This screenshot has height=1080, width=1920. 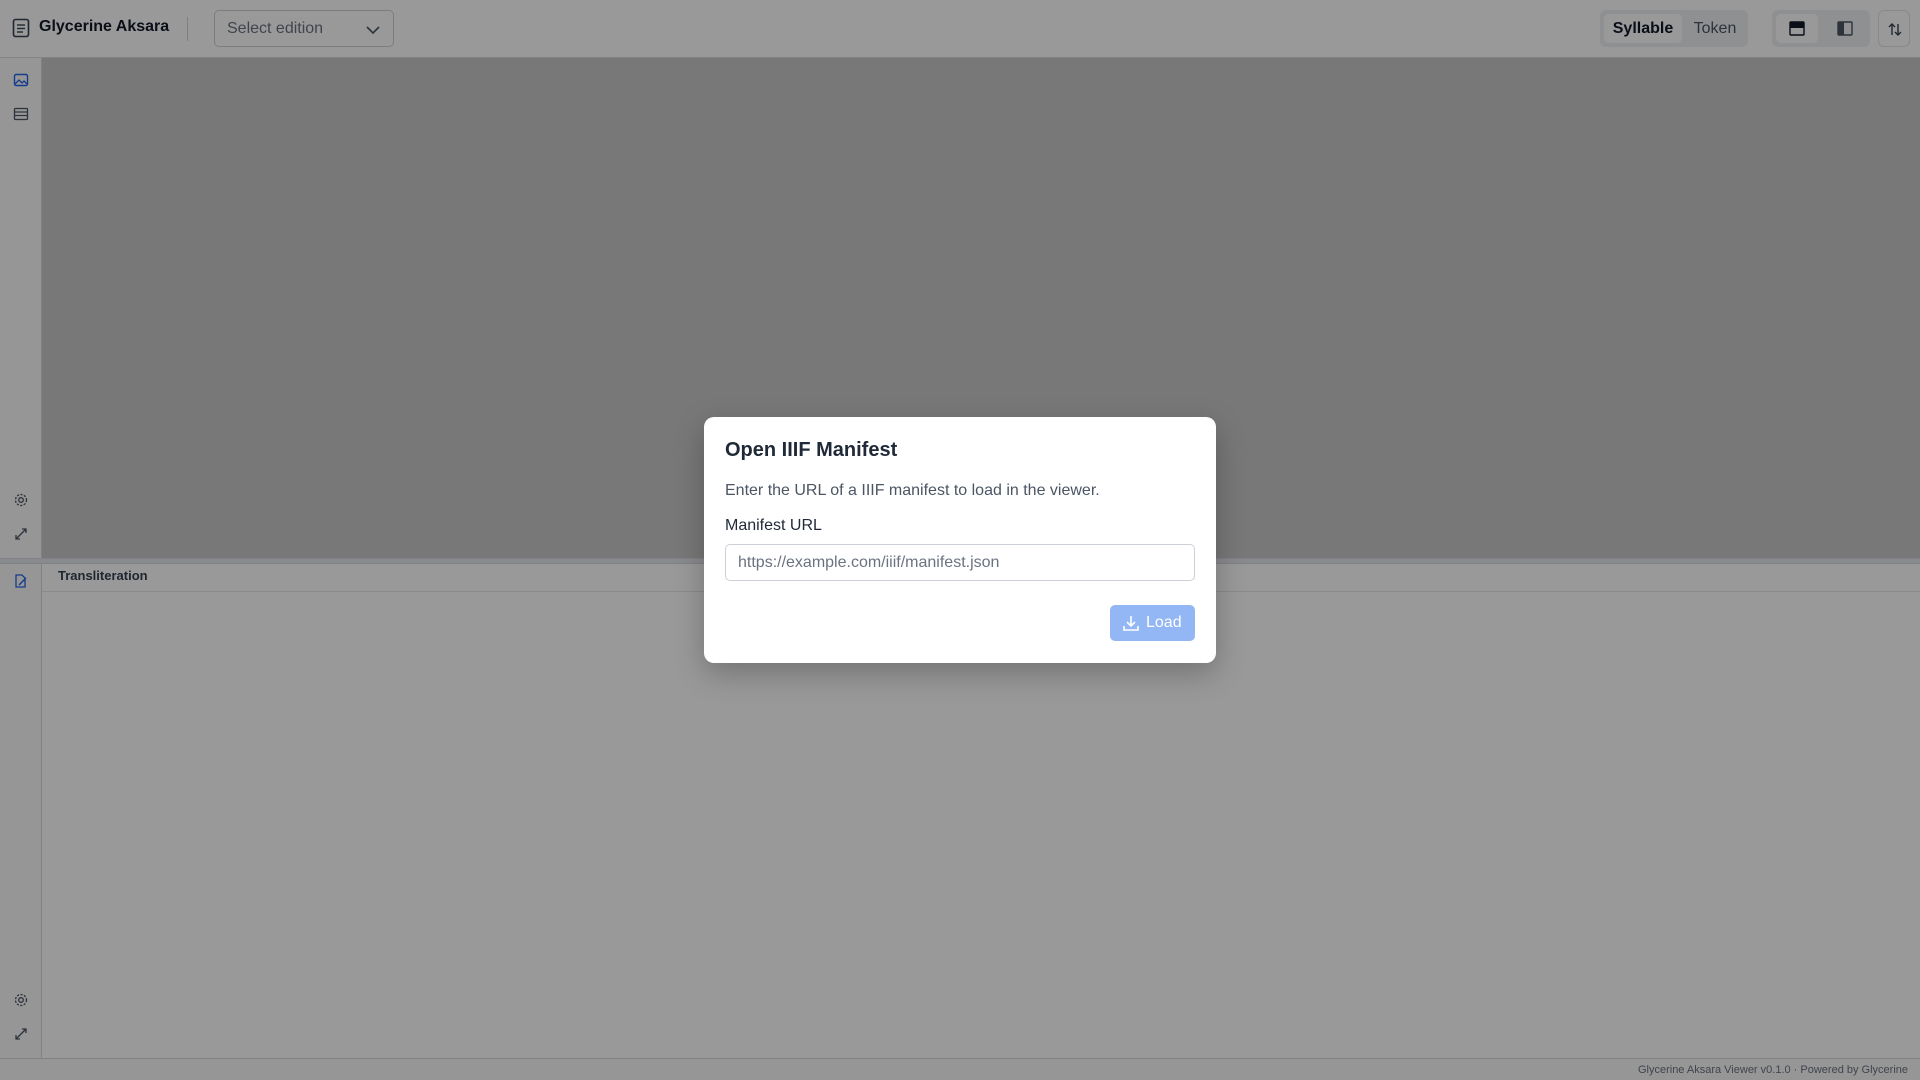 I want to click on download-icon, so click(x=1131, y=623).